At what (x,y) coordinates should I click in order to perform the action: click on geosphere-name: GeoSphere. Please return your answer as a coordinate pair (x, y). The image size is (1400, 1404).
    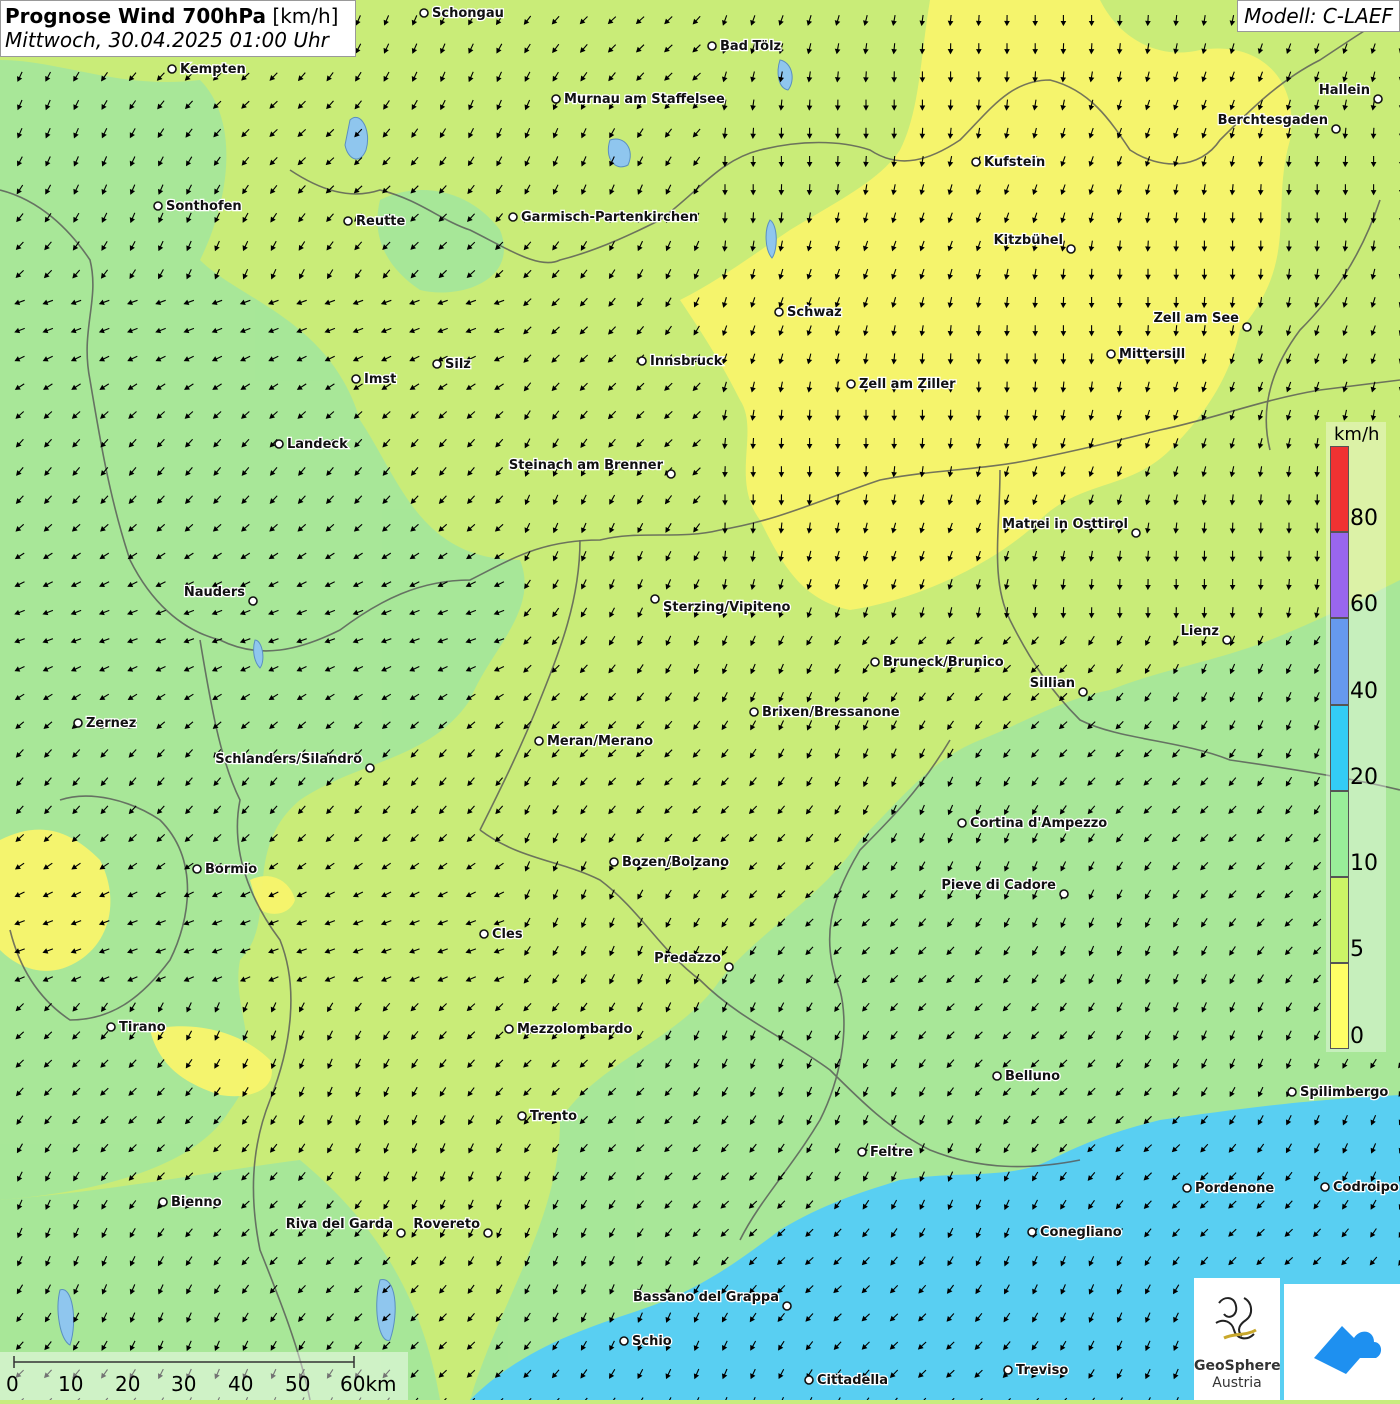
    Looking at the image, I should click on (1237, 1366).